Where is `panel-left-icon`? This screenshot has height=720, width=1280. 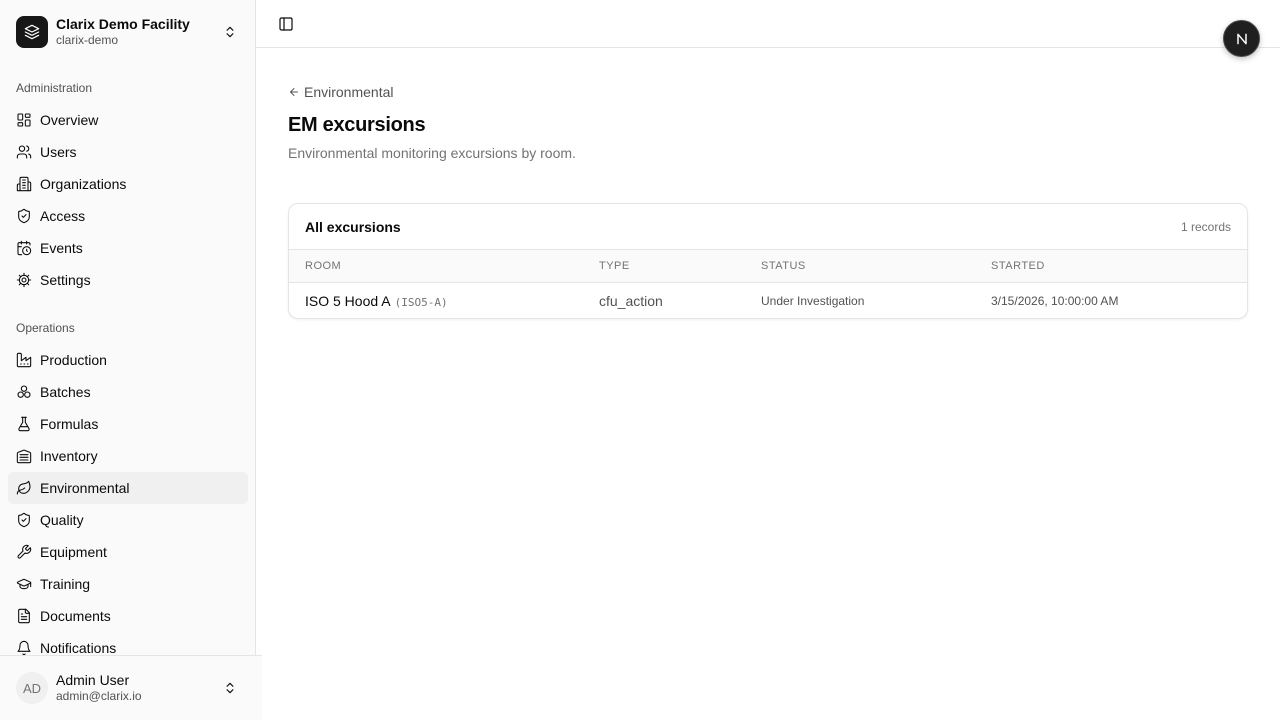 panel-left-icon is located at coordinates (286, 24).